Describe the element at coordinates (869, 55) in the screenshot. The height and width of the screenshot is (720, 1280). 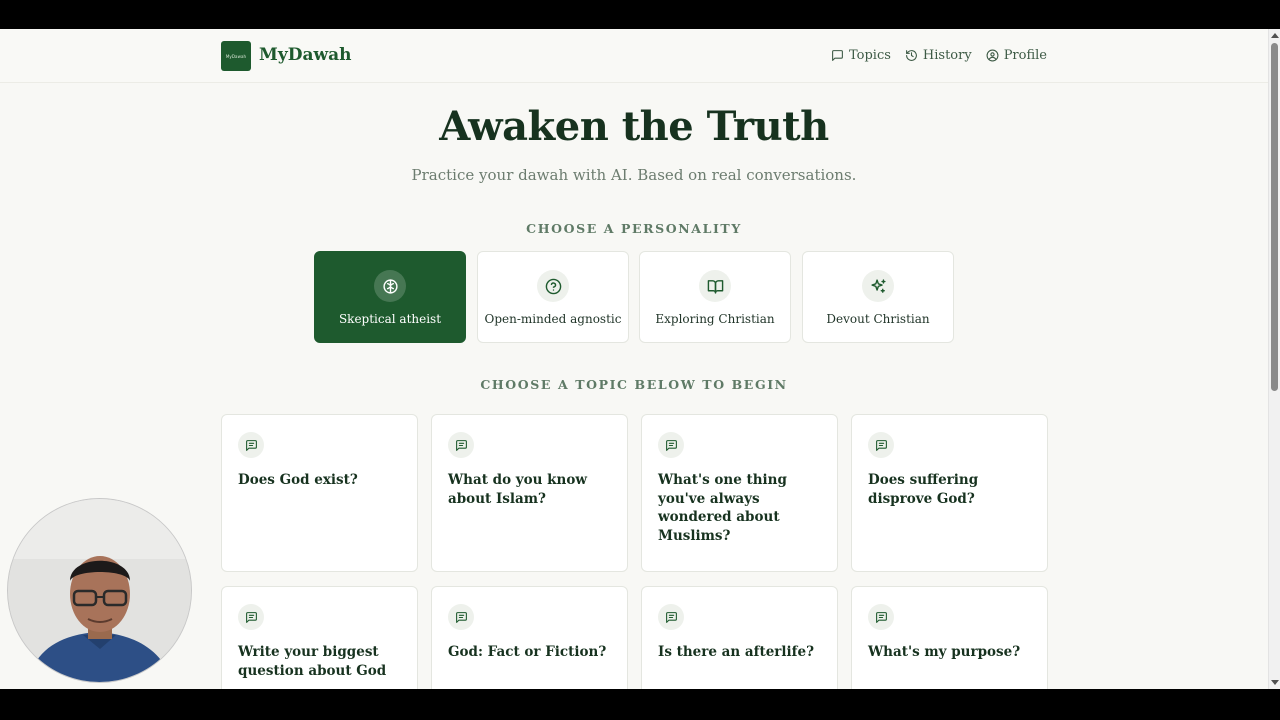
I see `nav-topics-label: Topics` at that location.